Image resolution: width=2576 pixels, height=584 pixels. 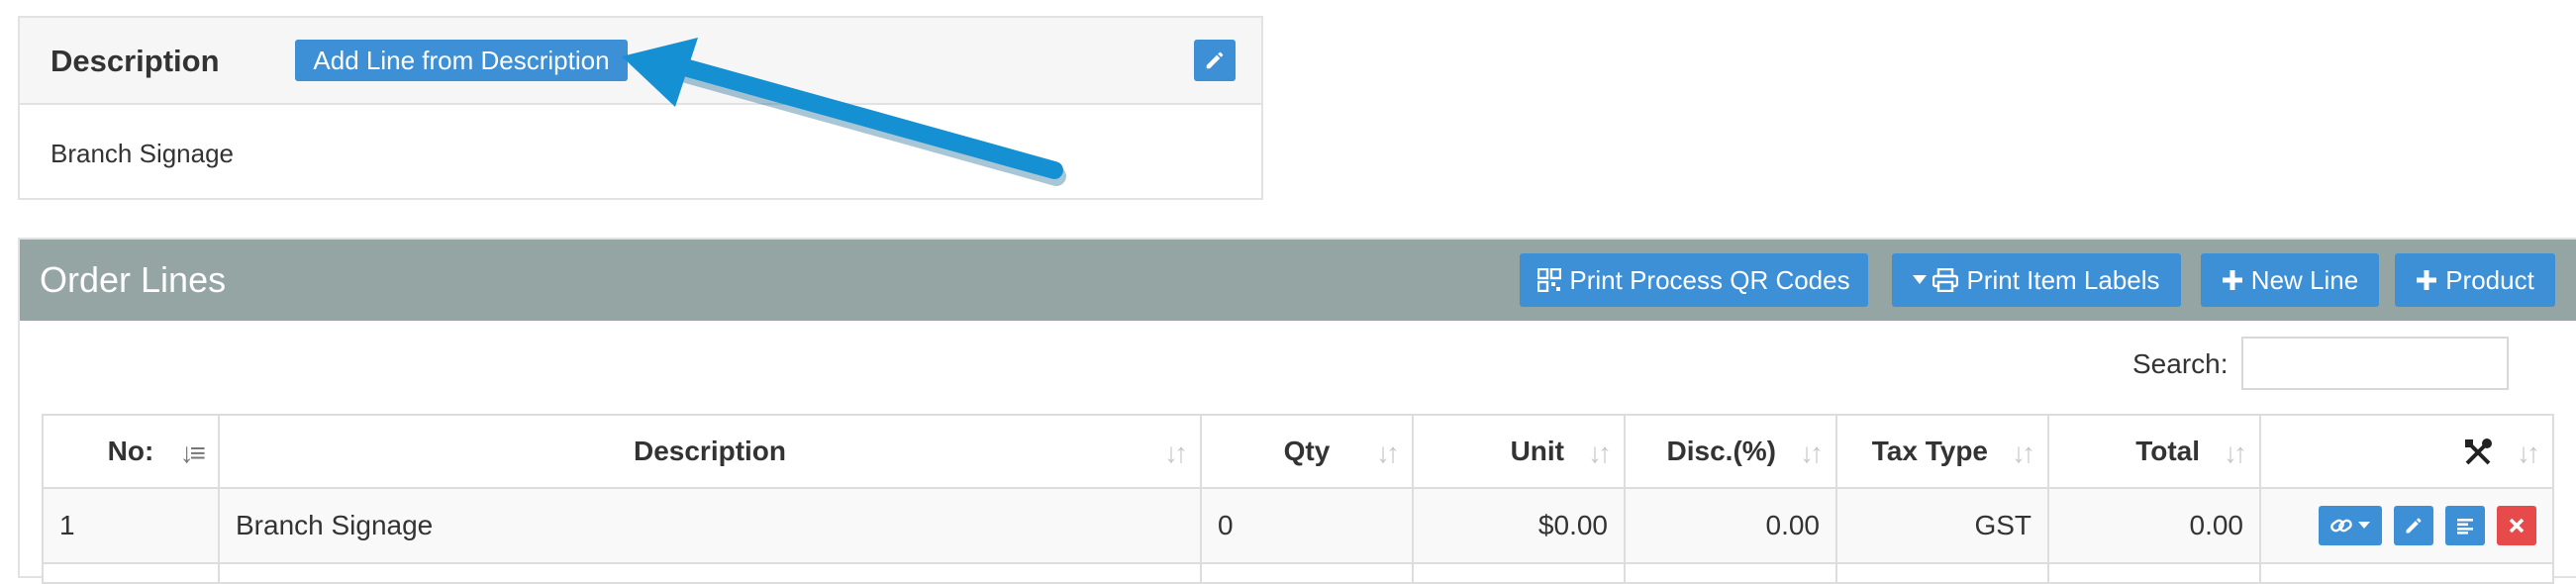 What do you see at coordinates (142, 153) in the screenshot?
I see `description-text: Branch Signage` at bounding box center [142, 153].